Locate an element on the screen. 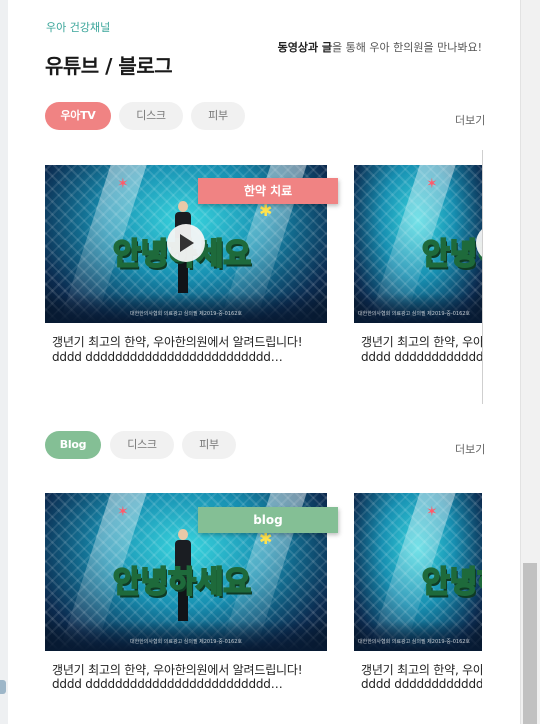 This screenshot has height=724, width=540. blog-more-link: 더보기 is located at coordinates (470, 449).